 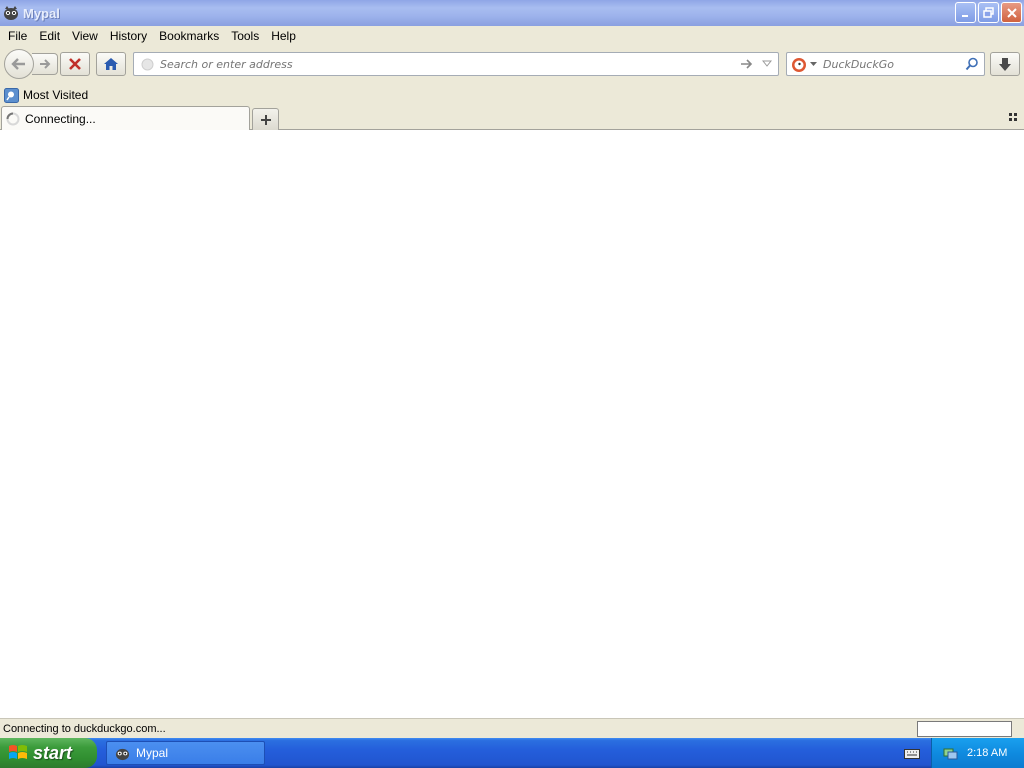 I want to click on search-input, so click(x=888, y=64).